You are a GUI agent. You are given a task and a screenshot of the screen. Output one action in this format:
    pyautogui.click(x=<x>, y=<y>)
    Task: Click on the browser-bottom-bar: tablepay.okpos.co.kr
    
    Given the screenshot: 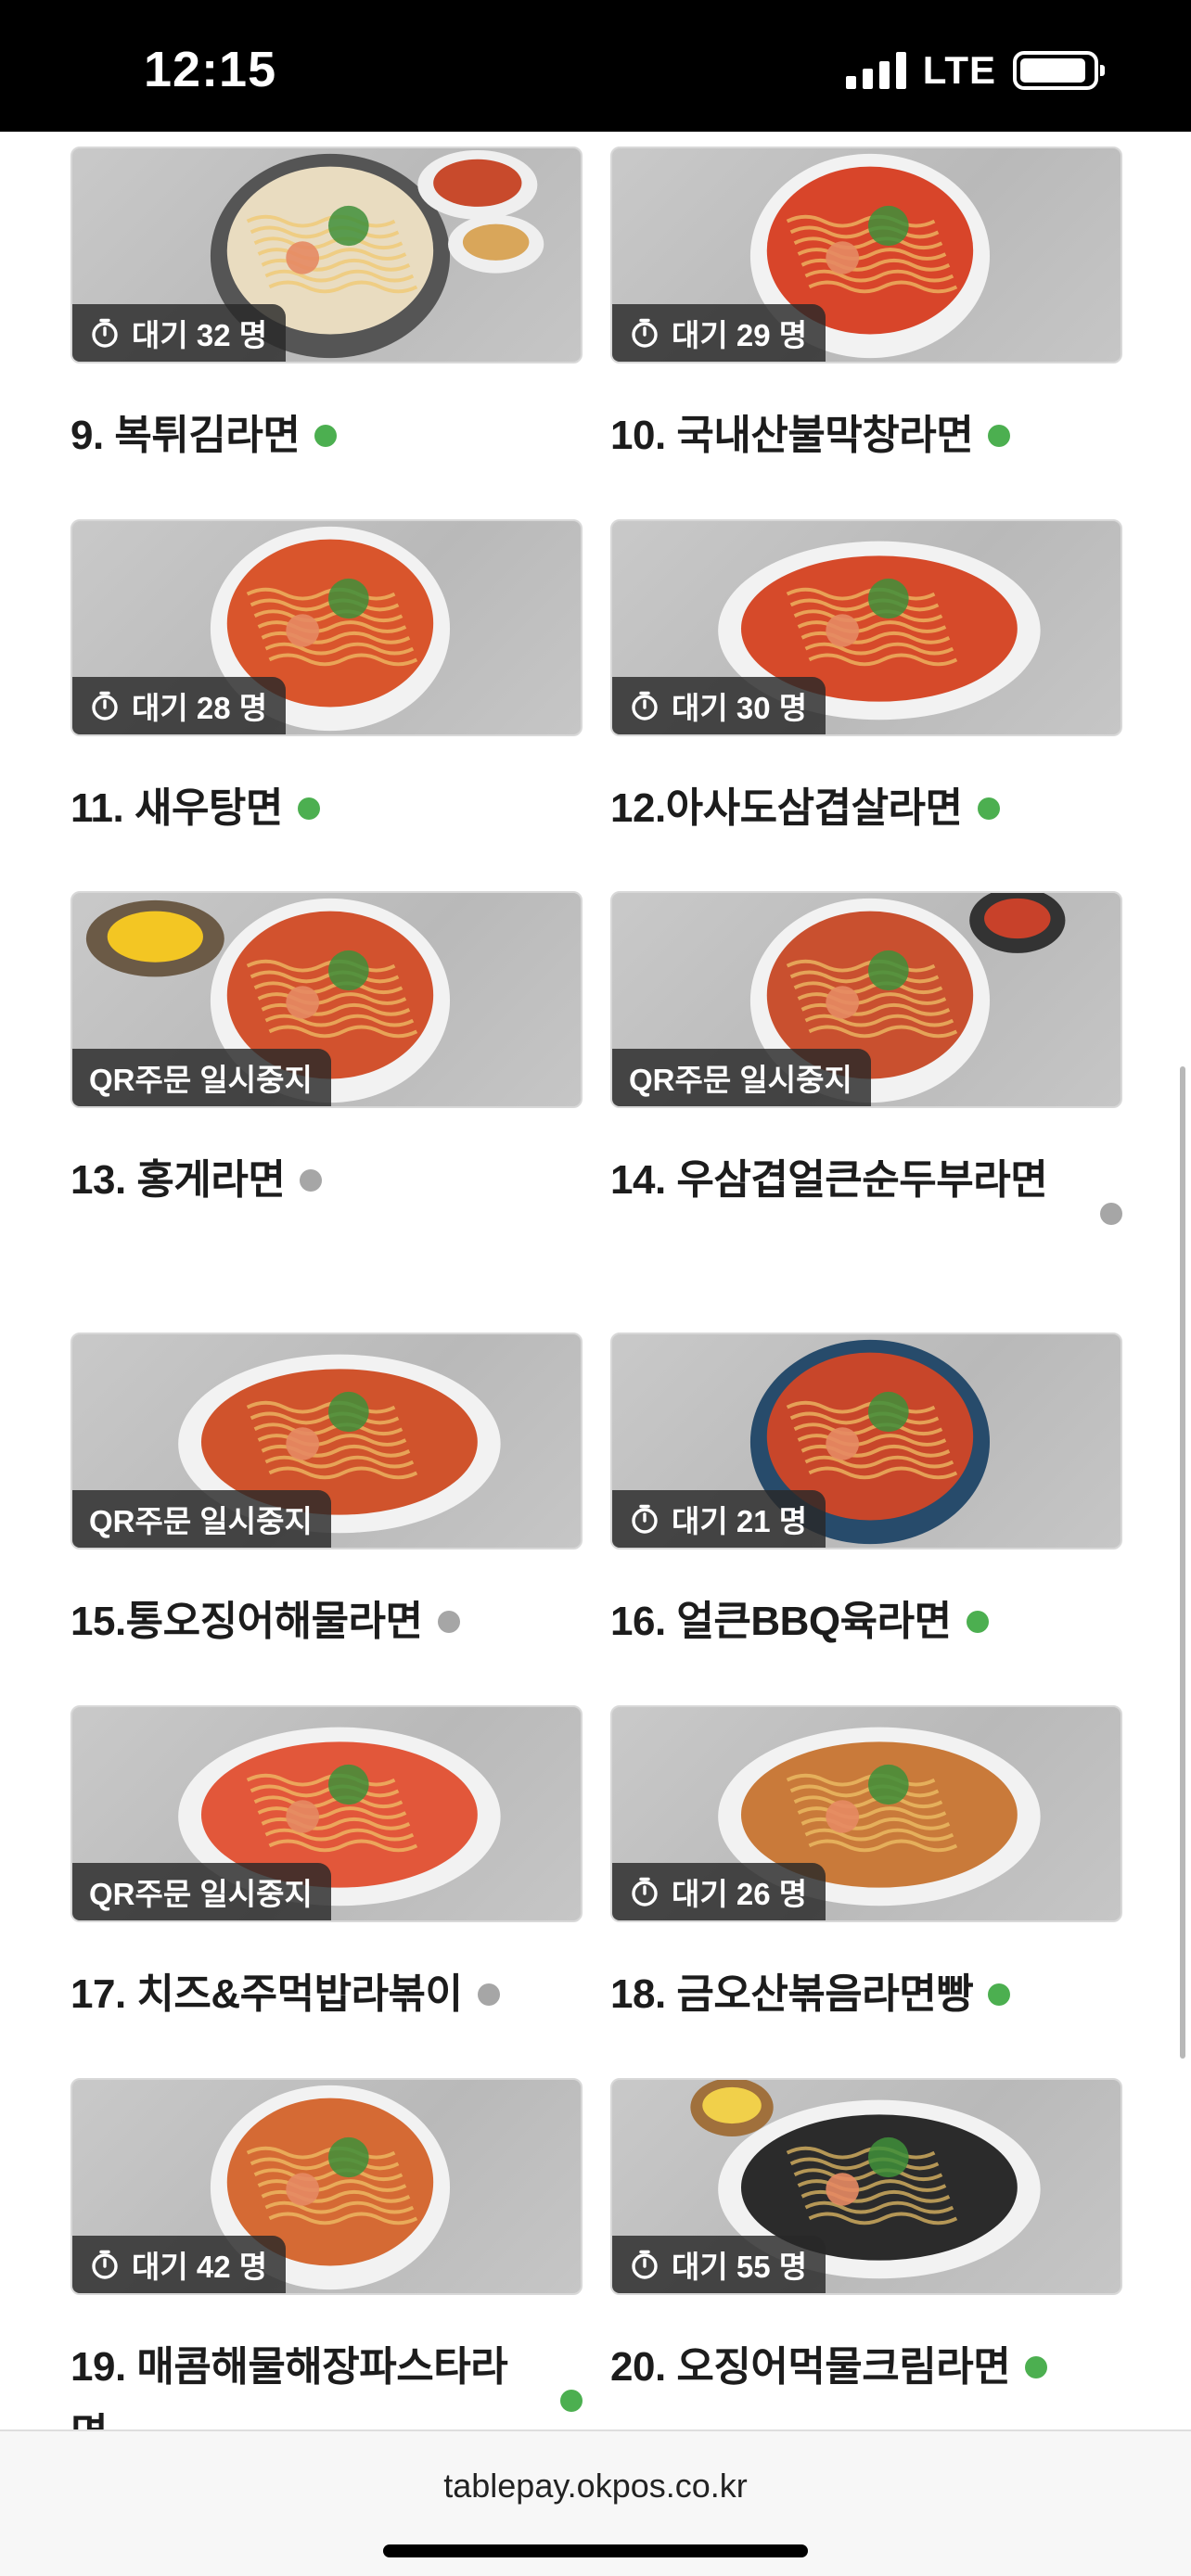 What is the action you would take?
    pyautogui.click(x=595, y=2502)
    